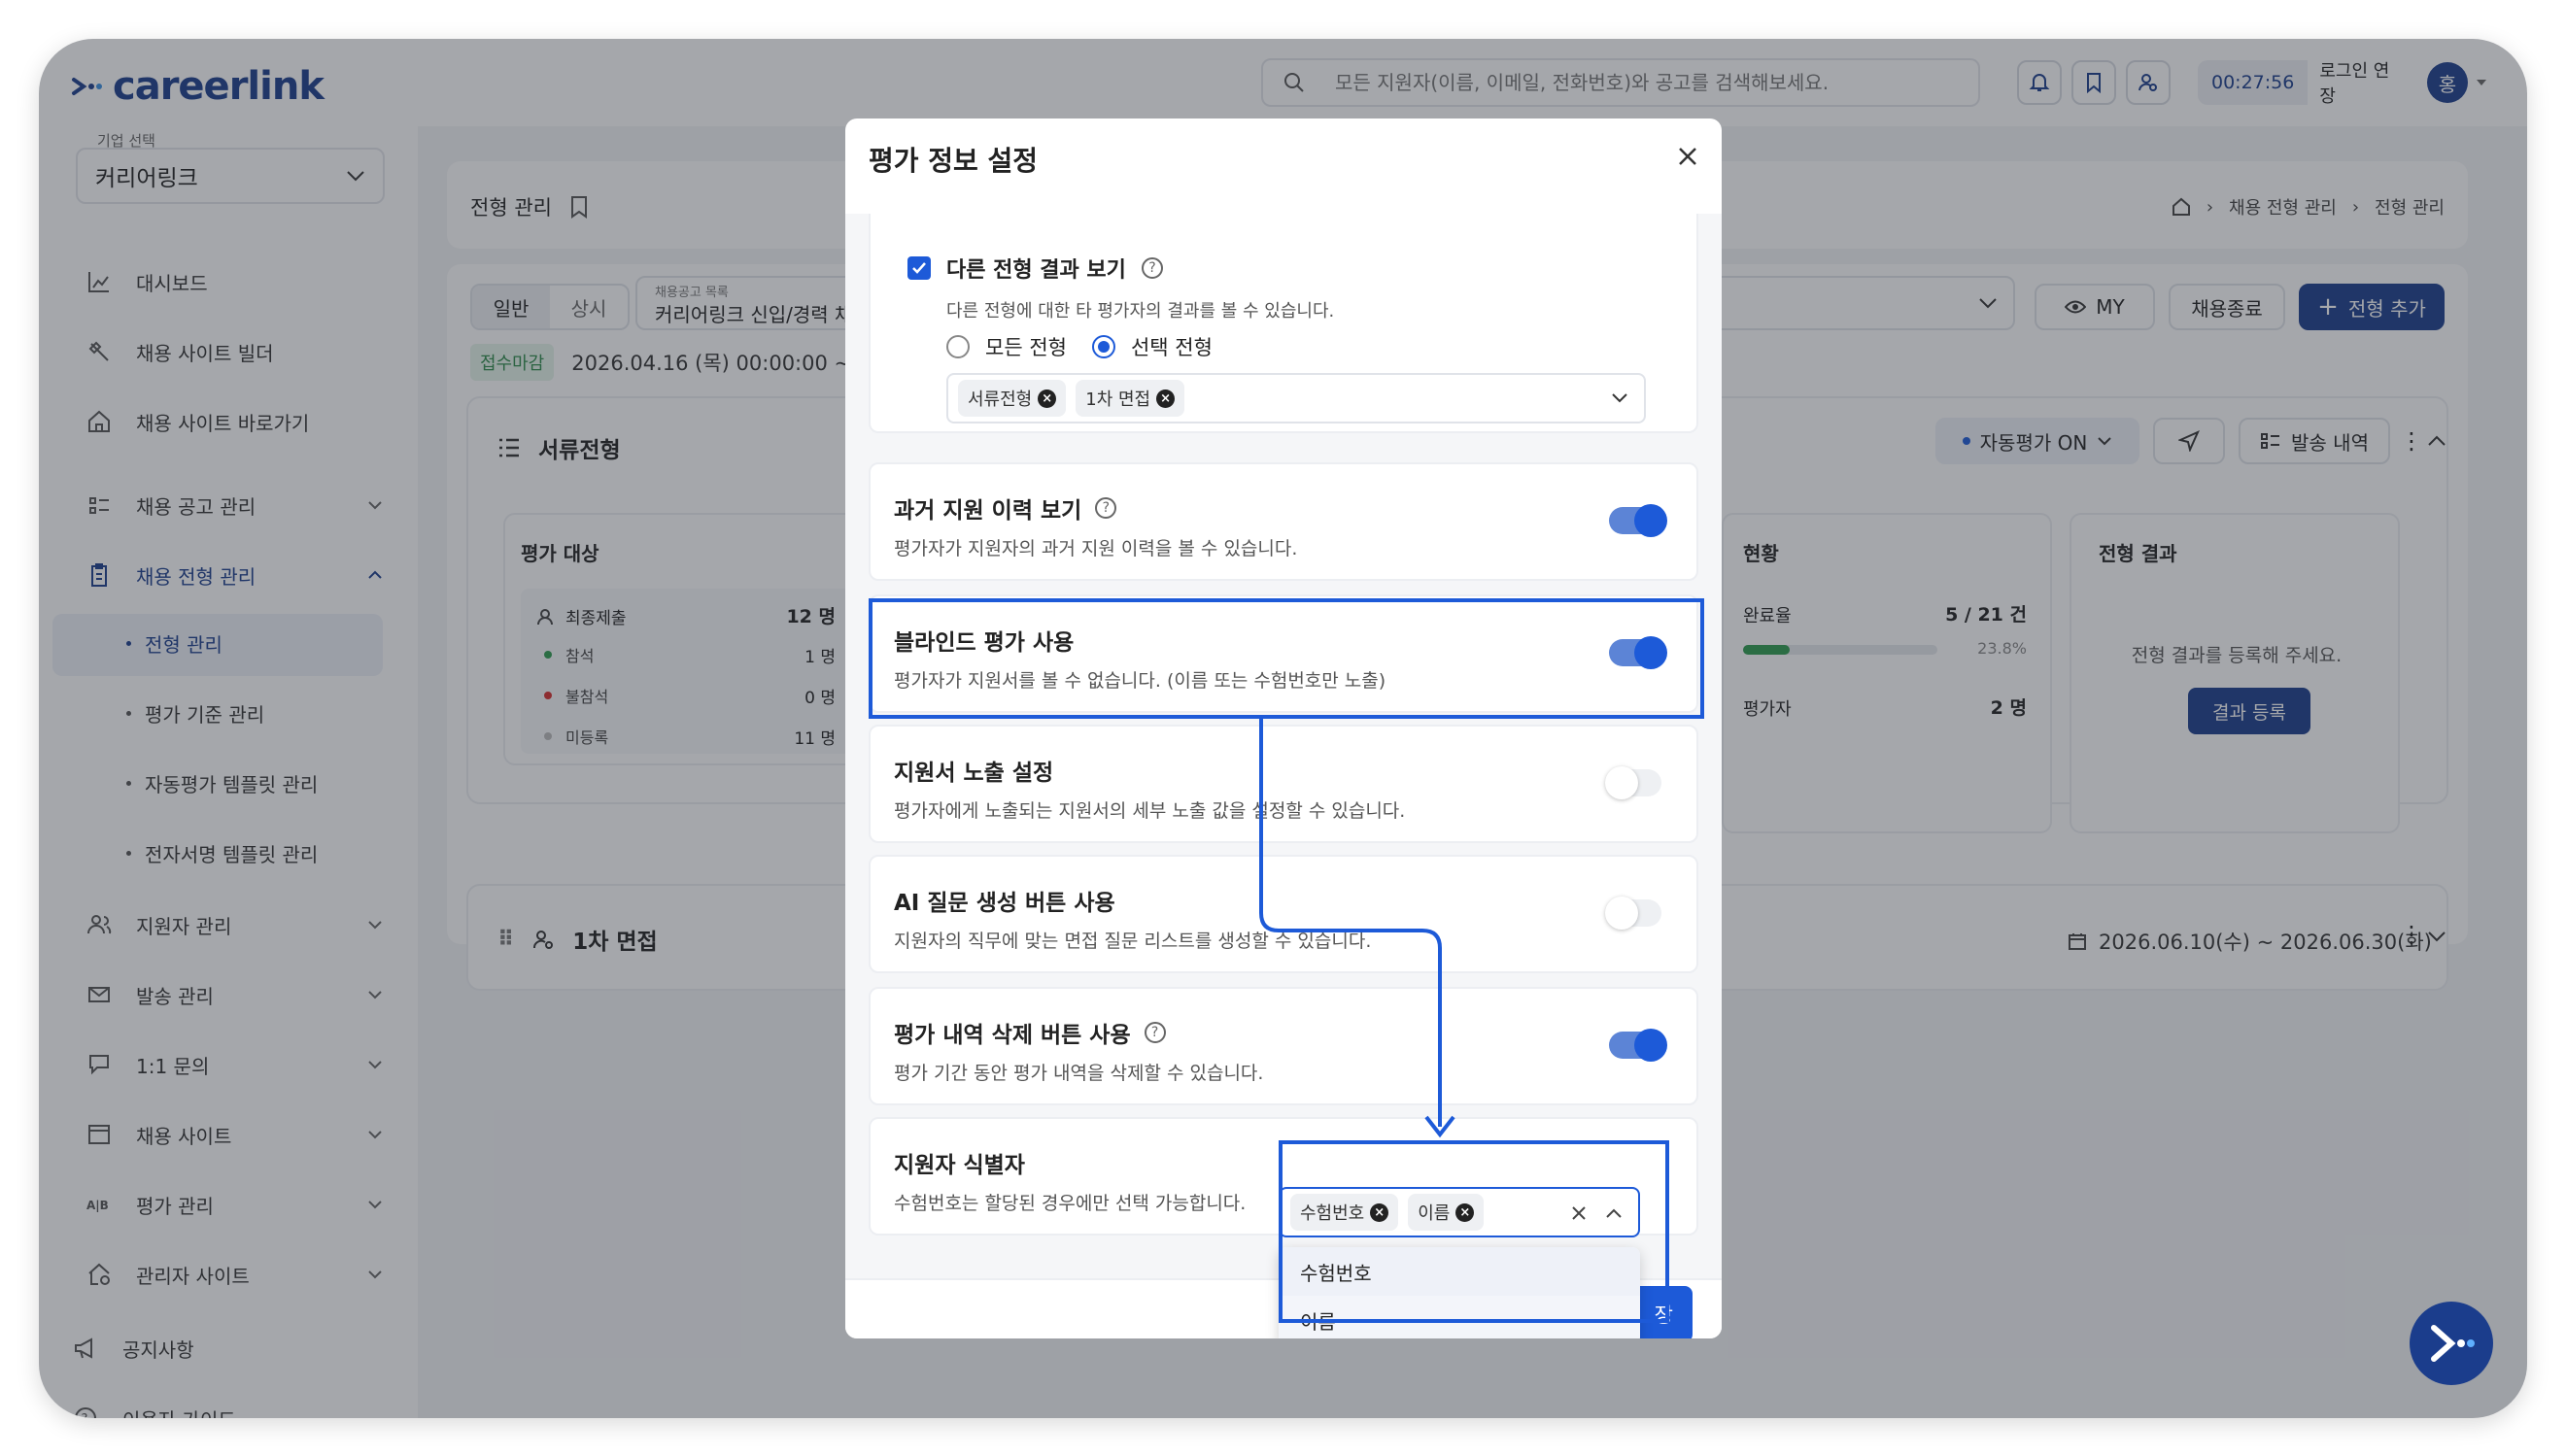 This screenshot has width=2566, height=1456. Describe the element at coordinates (1001, 399) in the screenshot. I see `chip-label: 서류전형` at that location.